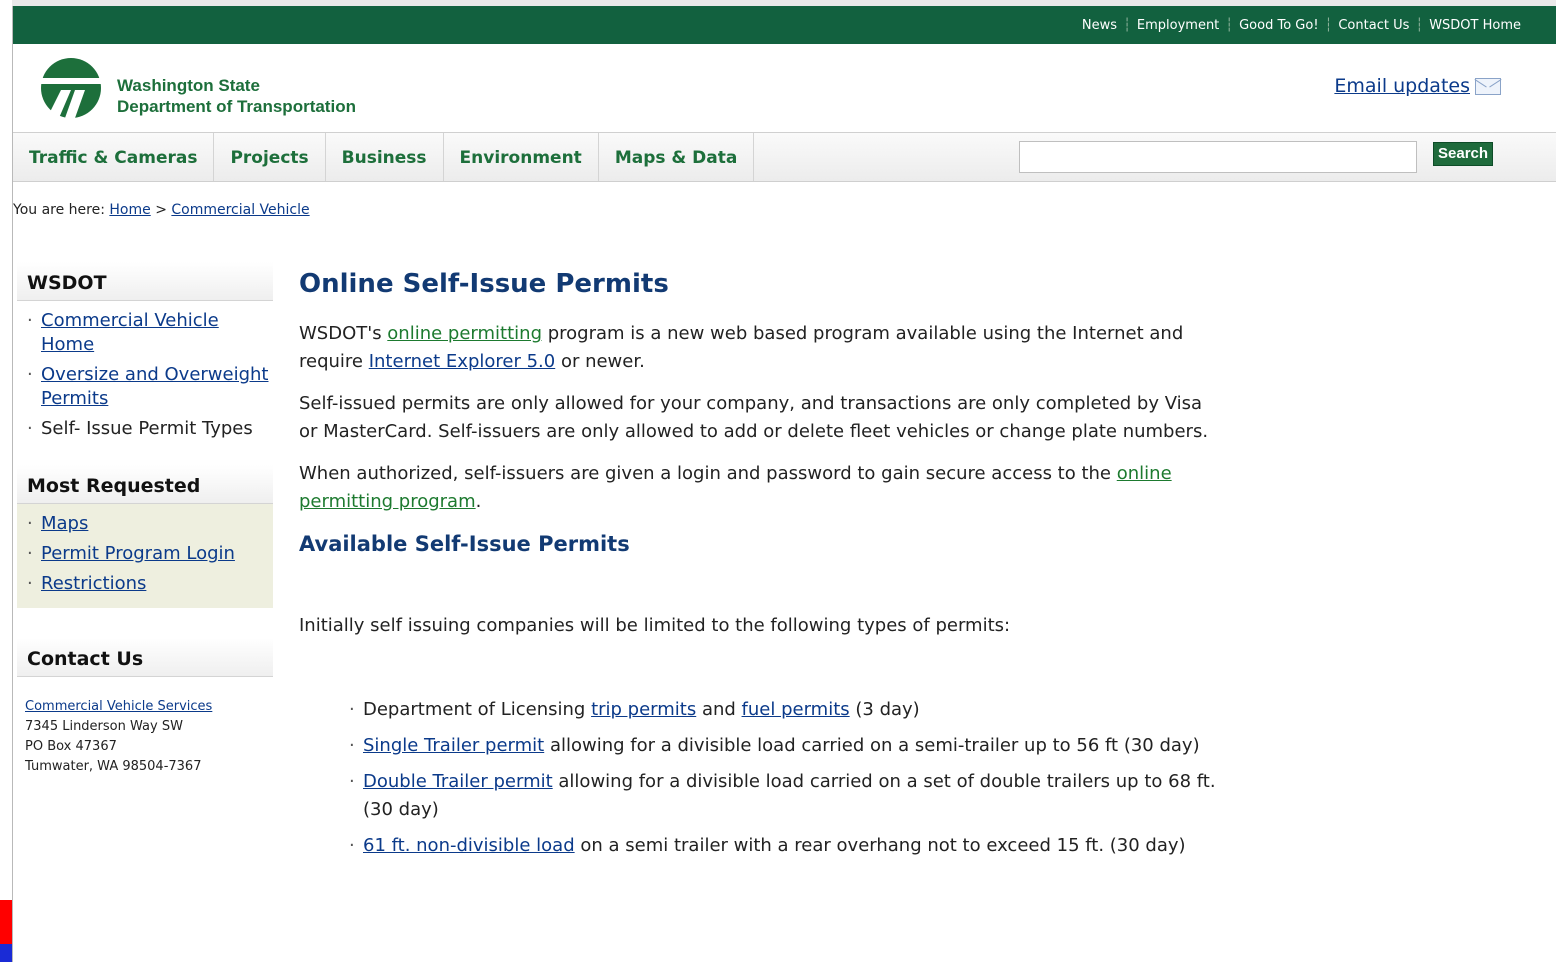 The image size is (1556, 962). What do you see at coordinates (796, 709) in the screenshot?
I see `fuel-permits-link: fuel permits` at bounding box center [796, 709].